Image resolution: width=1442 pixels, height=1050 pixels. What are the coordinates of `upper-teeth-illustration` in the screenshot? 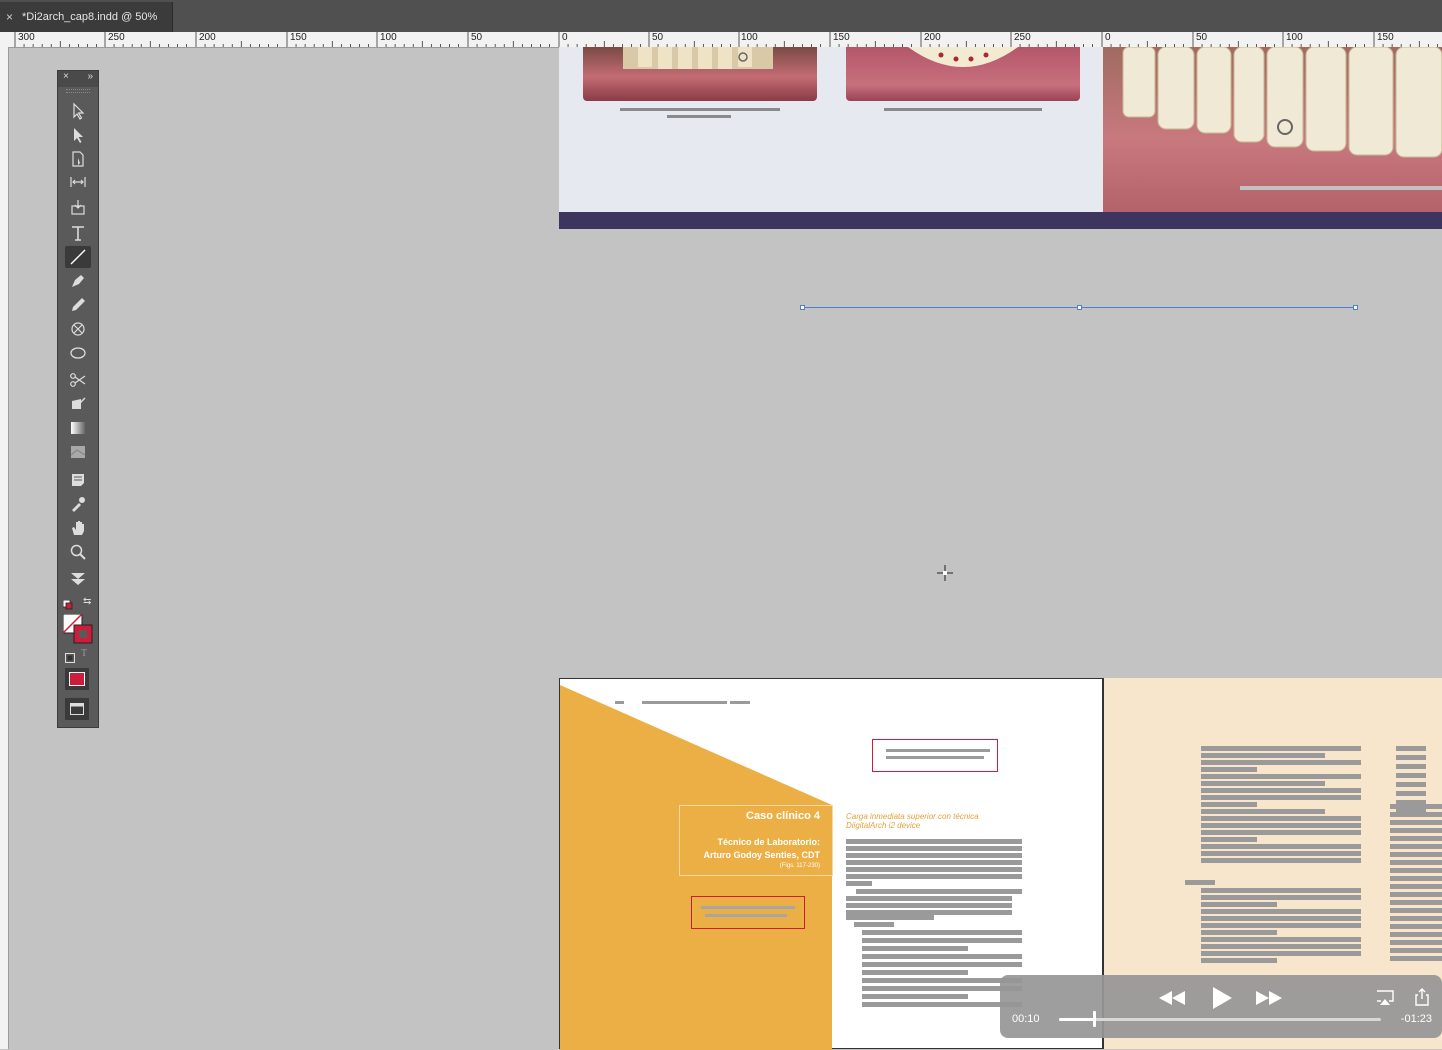 It's located at (1282, 118).